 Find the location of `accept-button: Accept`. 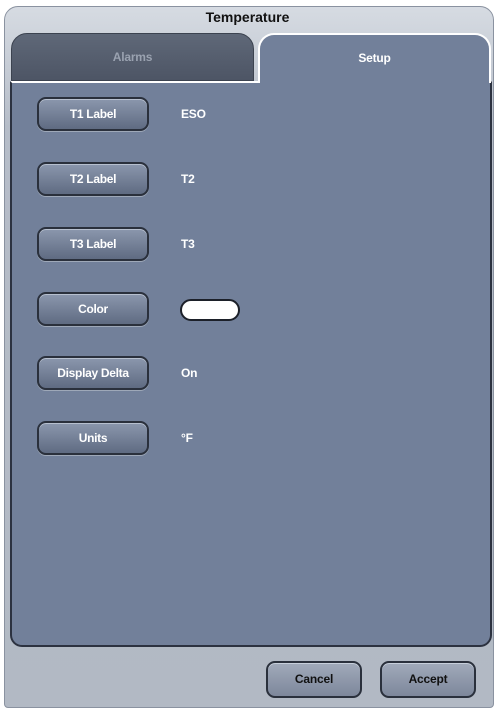

accept-button: Accept is located at coordinates (428, 679).